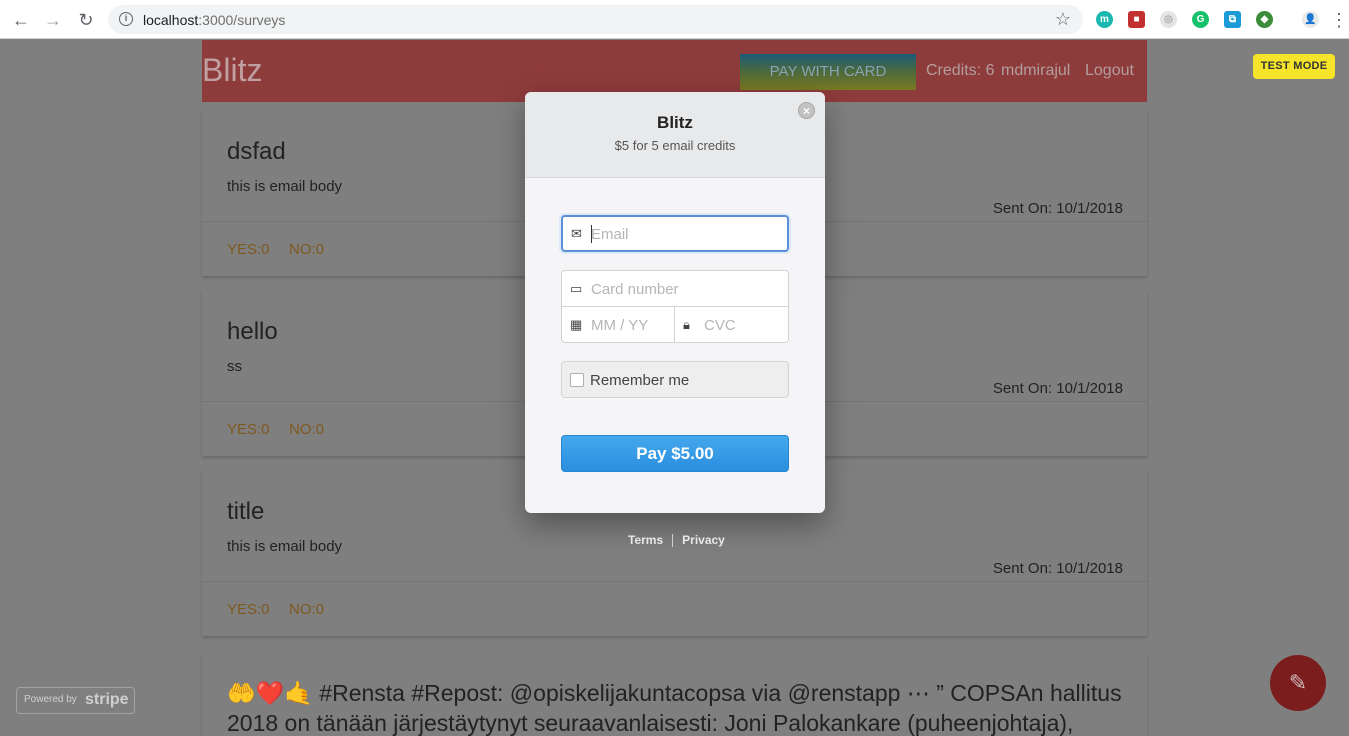 This screenshot has width=1349, height=736. What do you see at coordinates (1063, 19) in the screenshot?
I see `bookmark-star-icon: ☆` at bounding box center [1063, 19].